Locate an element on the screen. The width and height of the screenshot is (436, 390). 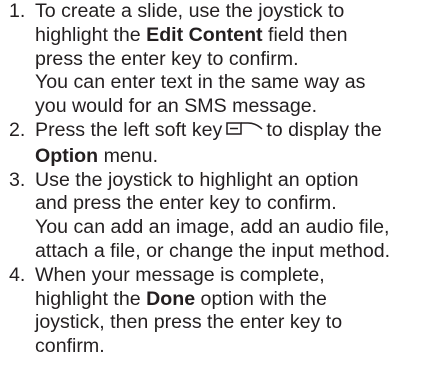
step-line: Use the joystick to highlight an option is located at coordinates (235, 181).